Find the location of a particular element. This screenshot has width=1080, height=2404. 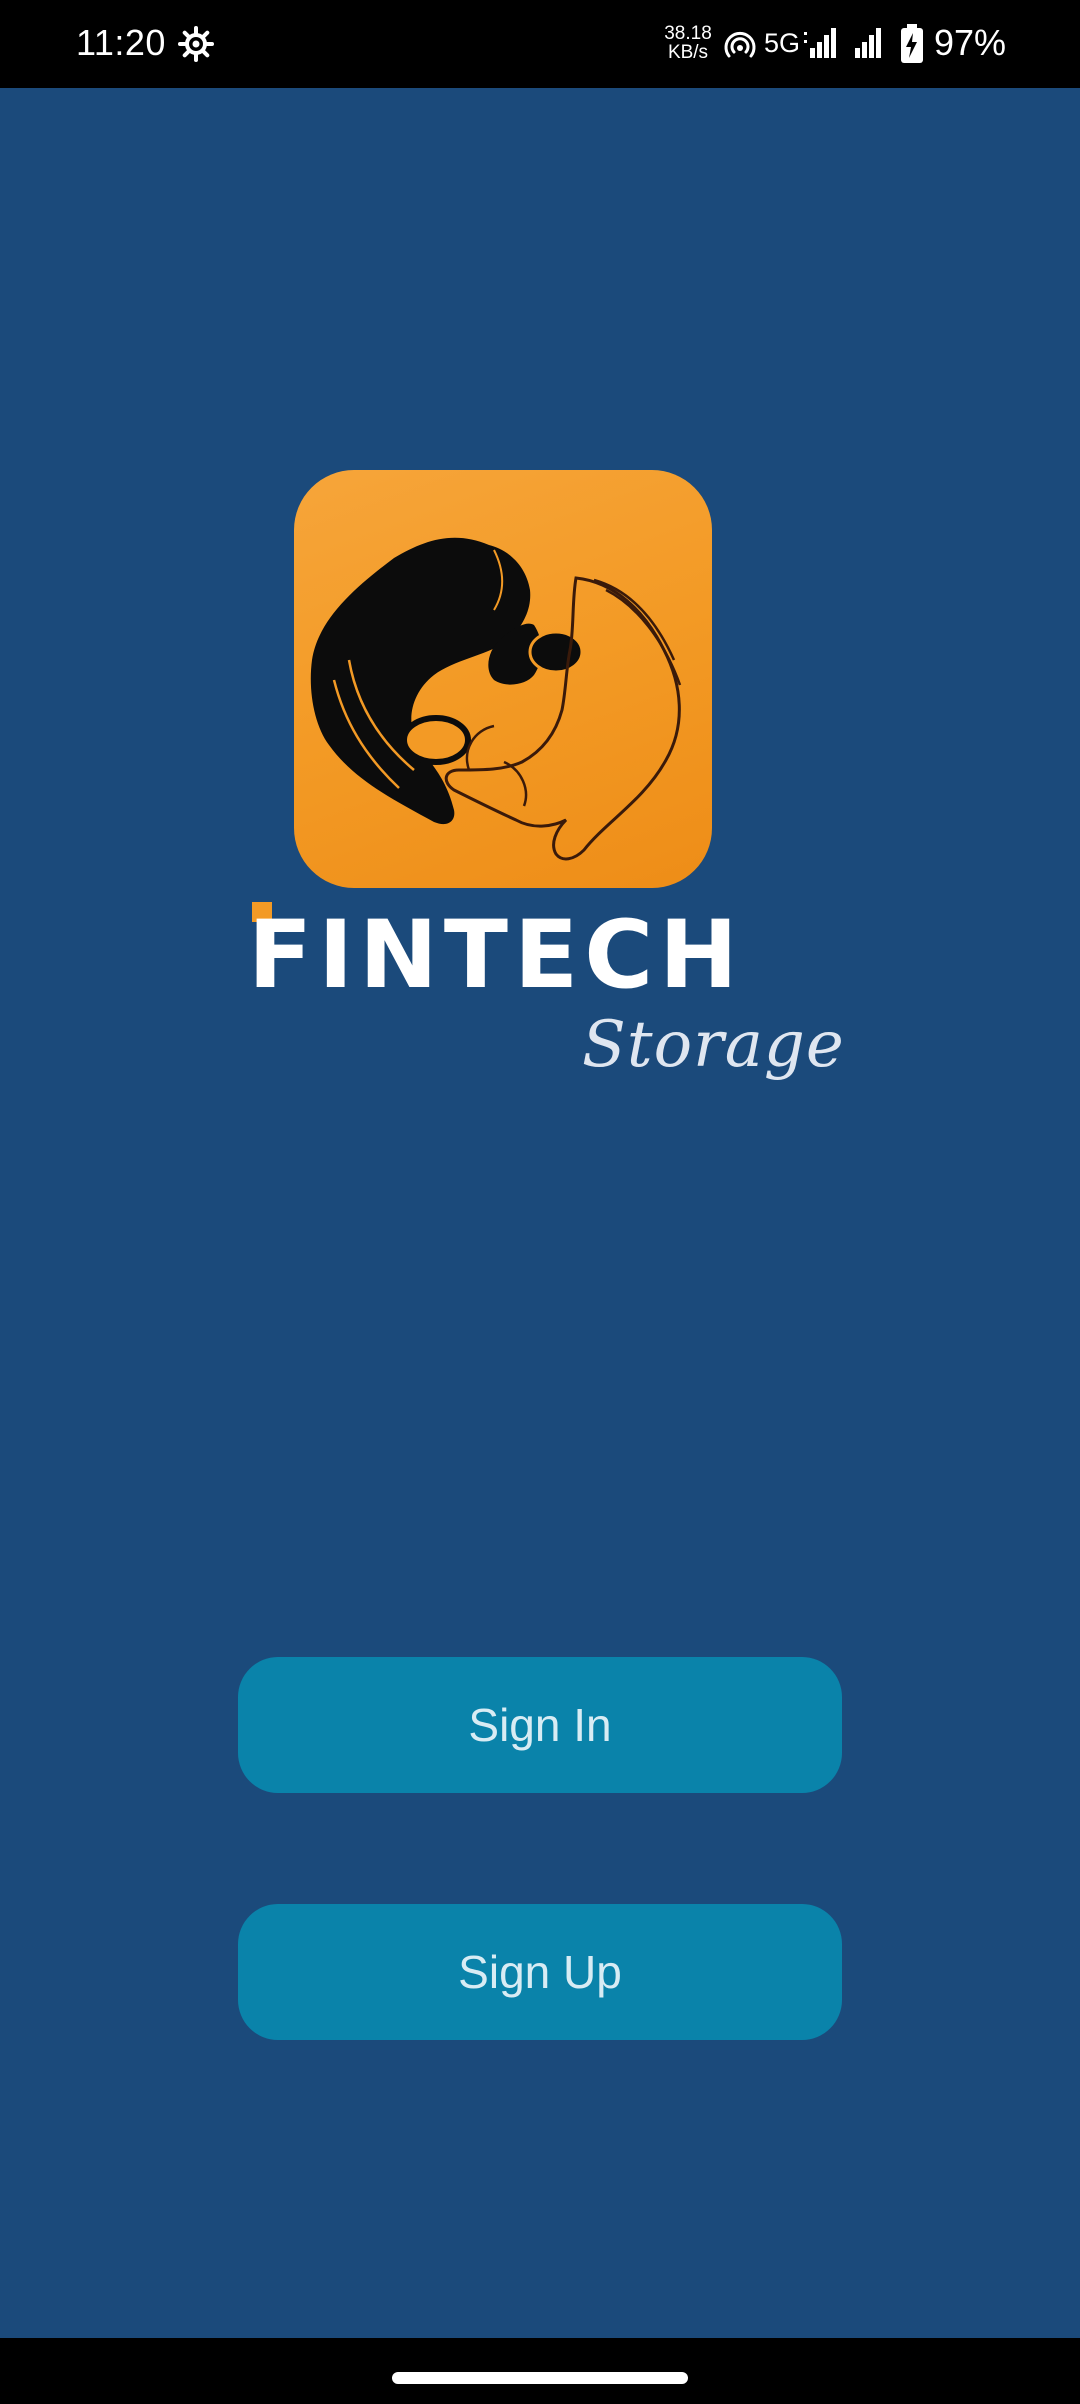

brand-tagline: Storage is located at coordinates (713, 1045).